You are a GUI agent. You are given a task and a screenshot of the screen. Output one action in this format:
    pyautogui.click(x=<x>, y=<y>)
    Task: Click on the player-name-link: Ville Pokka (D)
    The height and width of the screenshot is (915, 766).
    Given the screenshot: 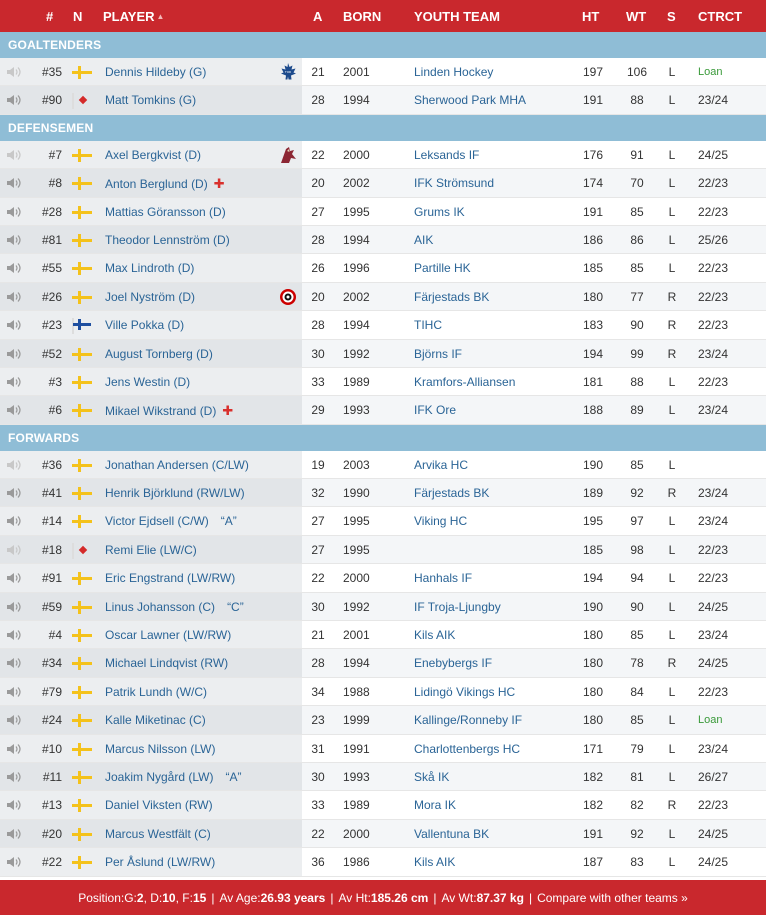 What is the action you would take?
    pyautogui.click(x=144, y=325)
    